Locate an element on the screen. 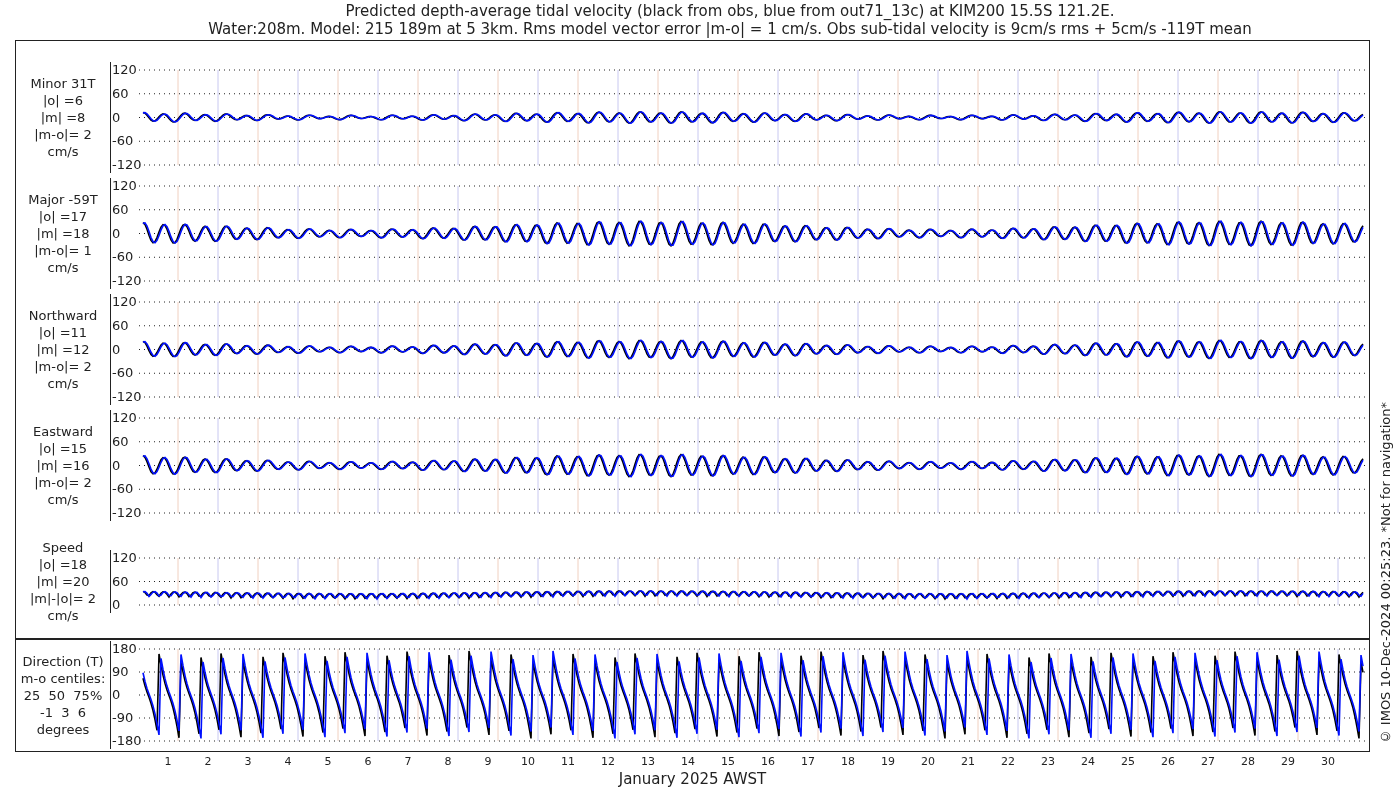 The image size is (1400, 800). x-tick-label: 1 is located at coordinates (168, 761).